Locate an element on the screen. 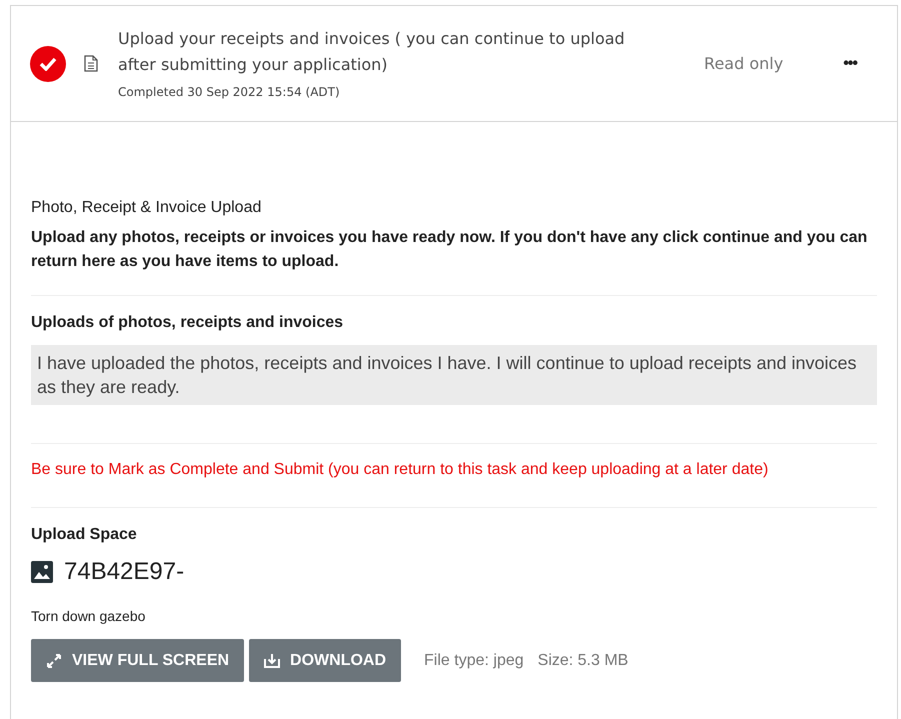 This screenshot has width=901, height=719. document-icon is located at coordinates (91, 63).